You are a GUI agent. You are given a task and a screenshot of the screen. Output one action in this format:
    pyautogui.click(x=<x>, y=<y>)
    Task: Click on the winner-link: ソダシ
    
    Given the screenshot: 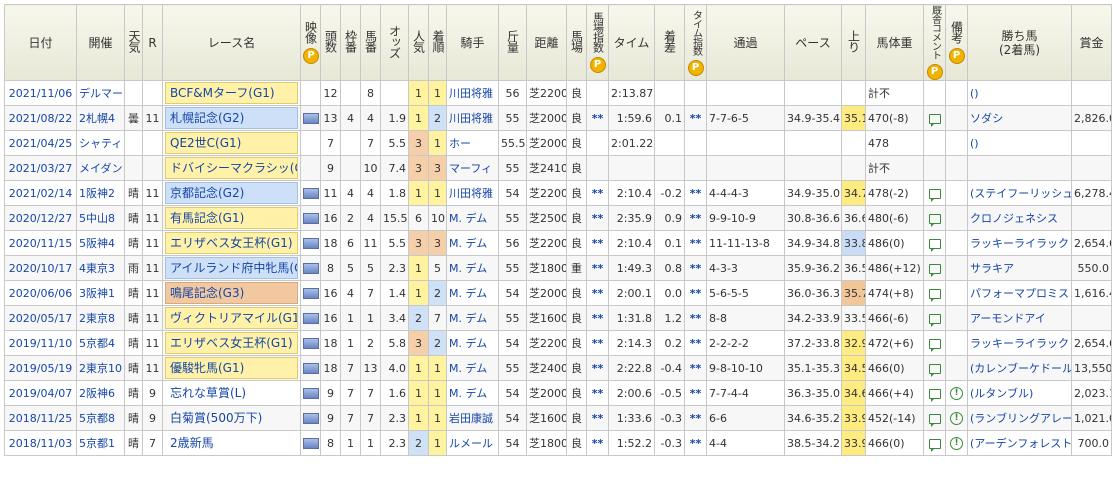 What is the action you would take?
    pyautogui.click(x=1019, y=118)
    